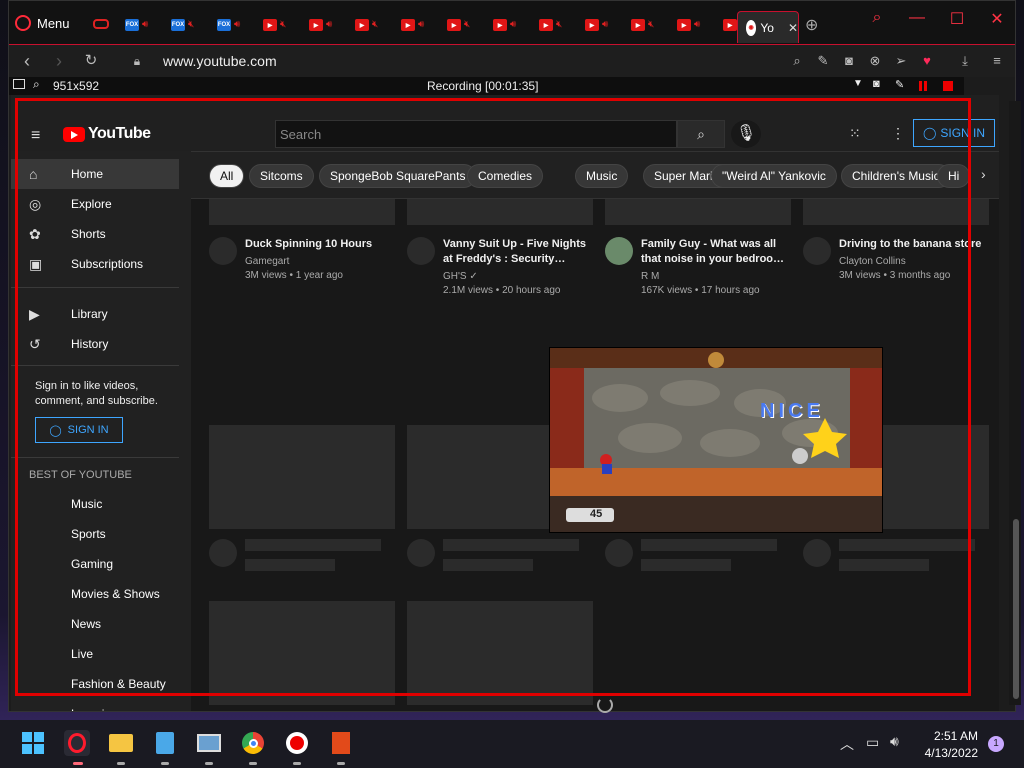  What do you see at coordinates (220, 61) in the screenshot?
I see `url-field: www.youtube.com` at bounding box center [220, 61].